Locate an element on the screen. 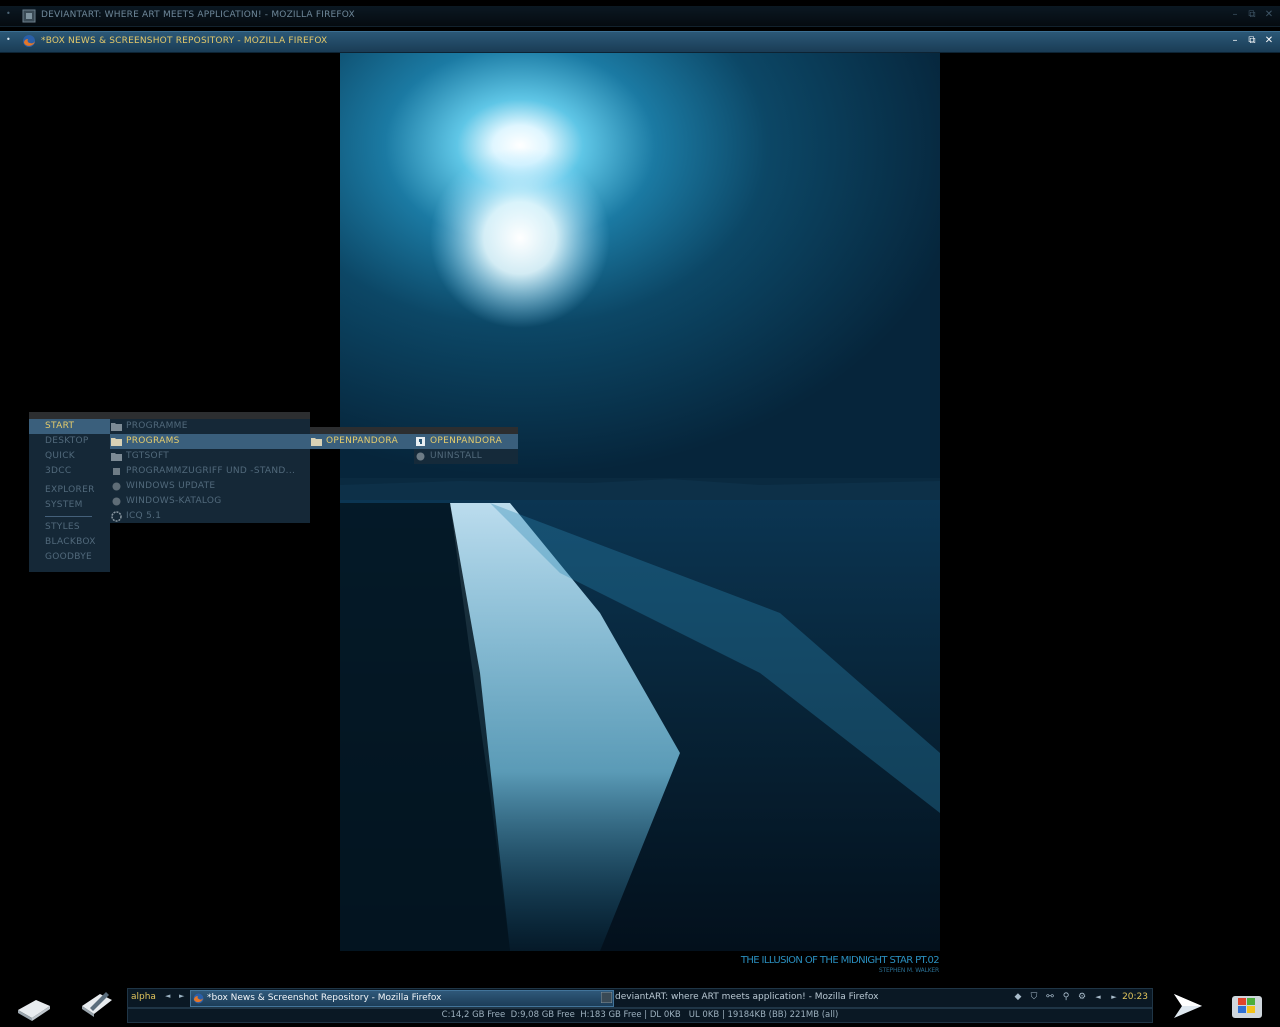 The width and height of the screenshot is (1280, 1027). menu-item-uninstall: UNINSTALL is located at coordinates (466, 456).